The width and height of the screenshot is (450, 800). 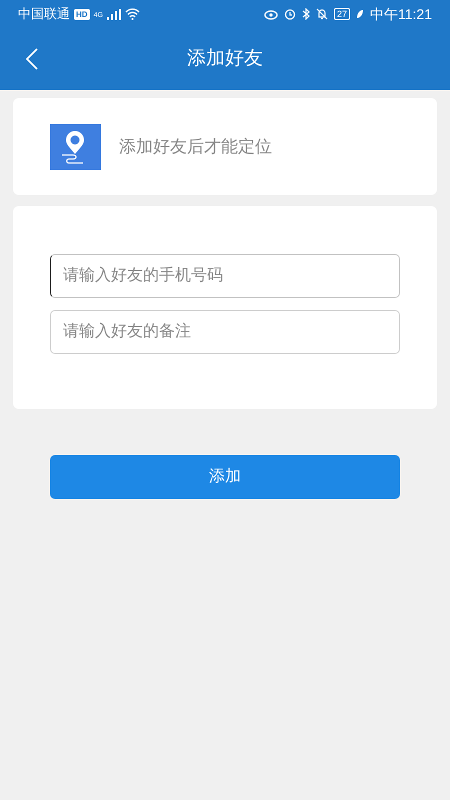 I want to click on signal-icon, so click(x=113, y=14).